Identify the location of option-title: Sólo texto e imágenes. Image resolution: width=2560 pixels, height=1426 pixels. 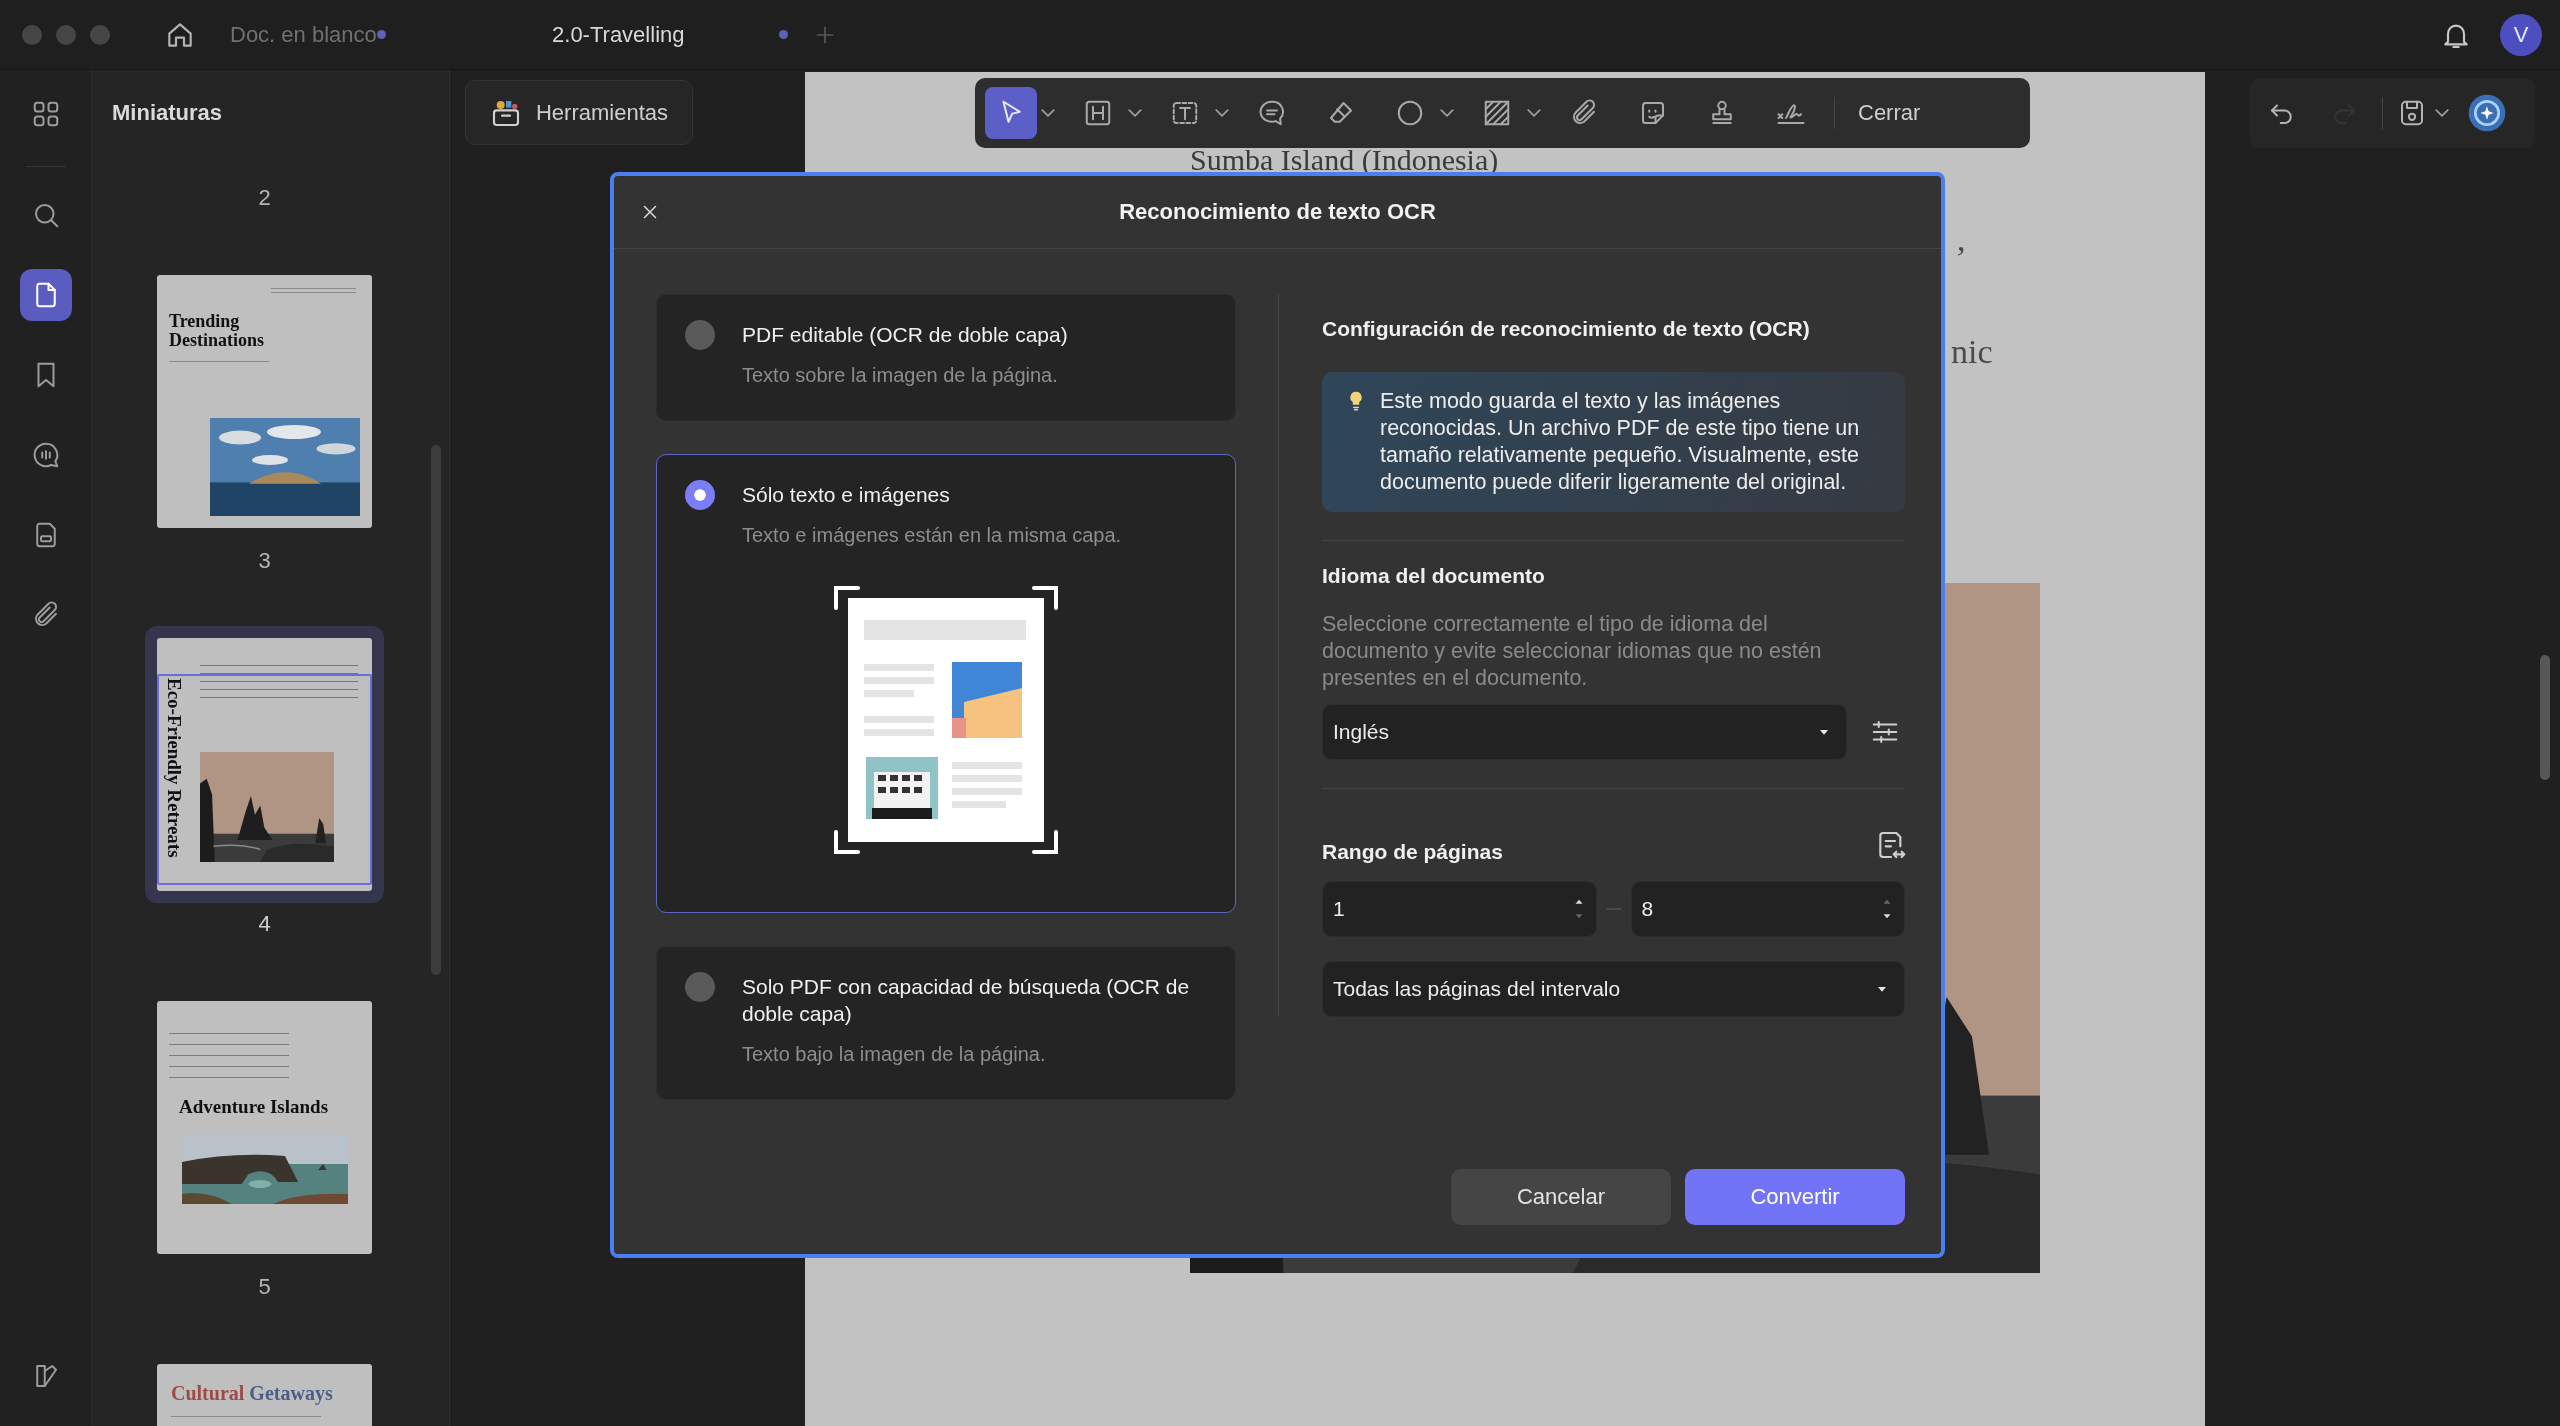
(846, 495).